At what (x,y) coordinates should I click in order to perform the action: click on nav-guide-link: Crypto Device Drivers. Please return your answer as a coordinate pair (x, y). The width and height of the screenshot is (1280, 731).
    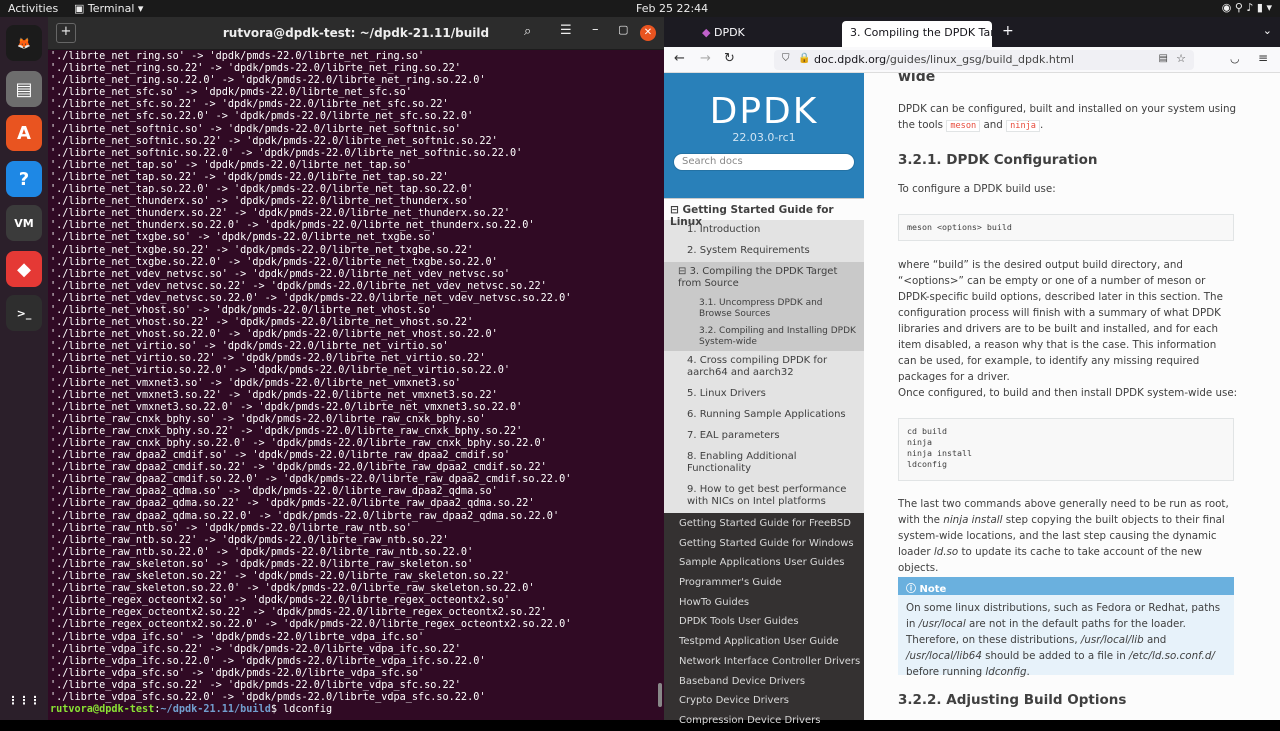
    Looking at the image, I should click on (764, 701).